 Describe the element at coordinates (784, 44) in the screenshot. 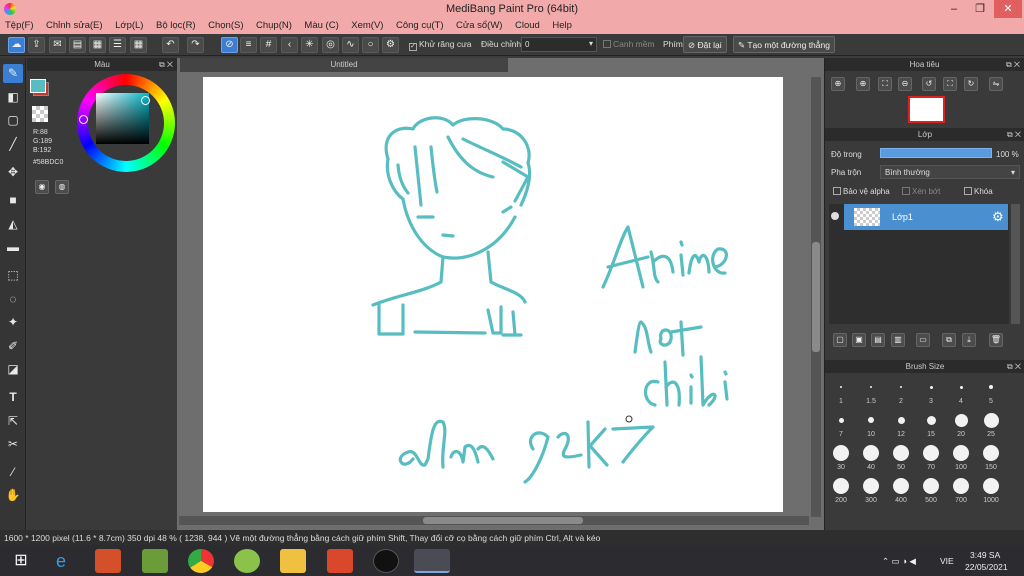

I see `straight-line-button: ✎ Tạo một đường thẳng` at that location.